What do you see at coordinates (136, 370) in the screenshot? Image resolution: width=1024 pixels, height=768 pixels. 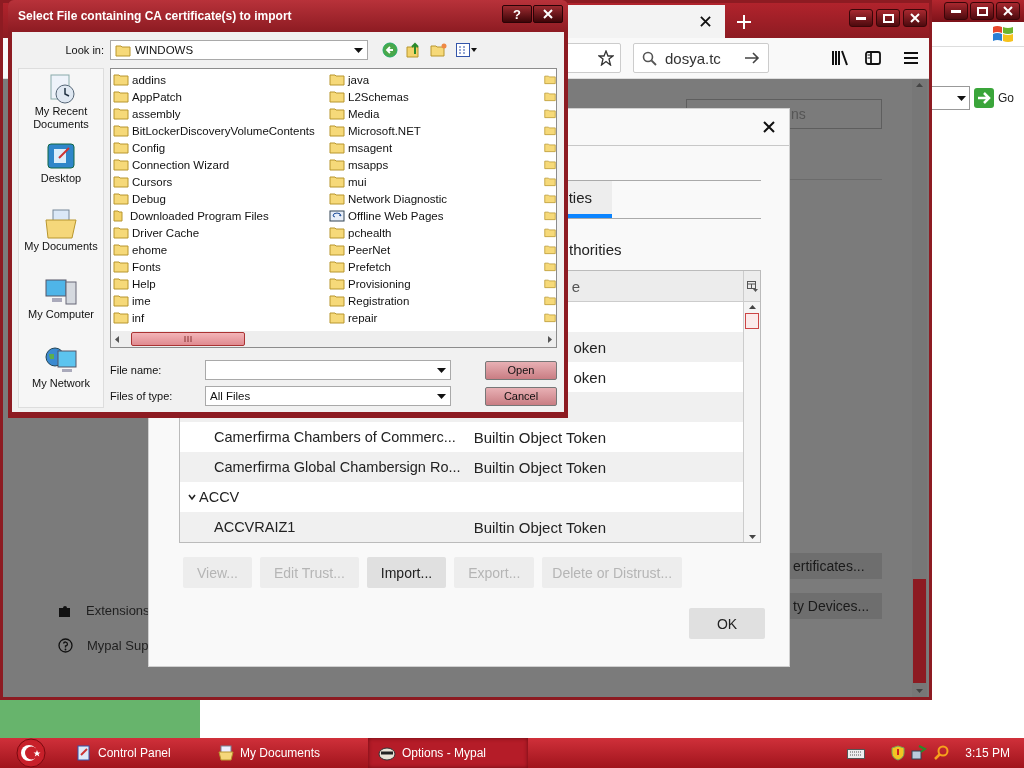 I see `field-label: File name:` at bounding box center [136, 370].